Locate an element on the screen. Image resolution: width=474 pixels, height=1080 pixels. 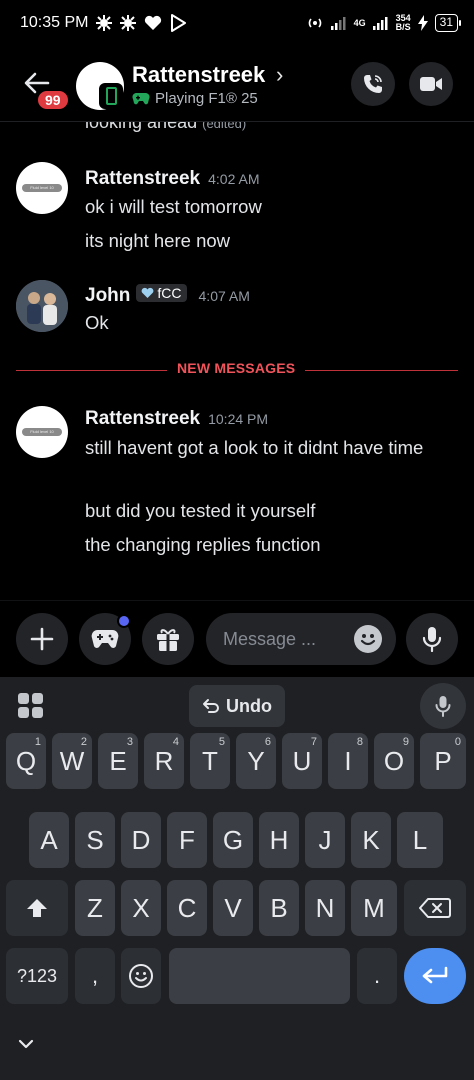
message-author: Rattenstreek 4:02 AM is located at coordinates (172, 179).